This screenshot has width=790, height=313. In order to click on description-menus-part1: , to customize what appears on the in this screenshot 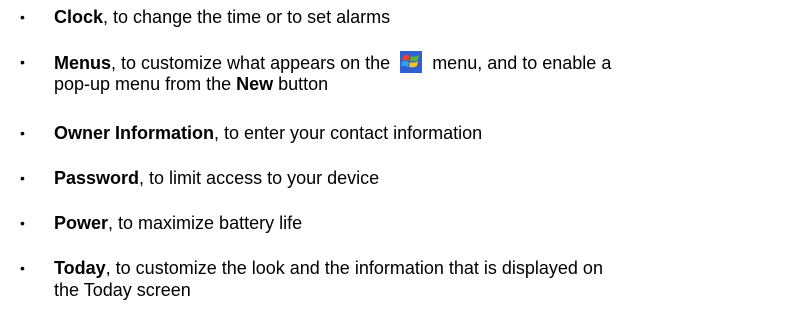, I will do `click(253, 63)`.